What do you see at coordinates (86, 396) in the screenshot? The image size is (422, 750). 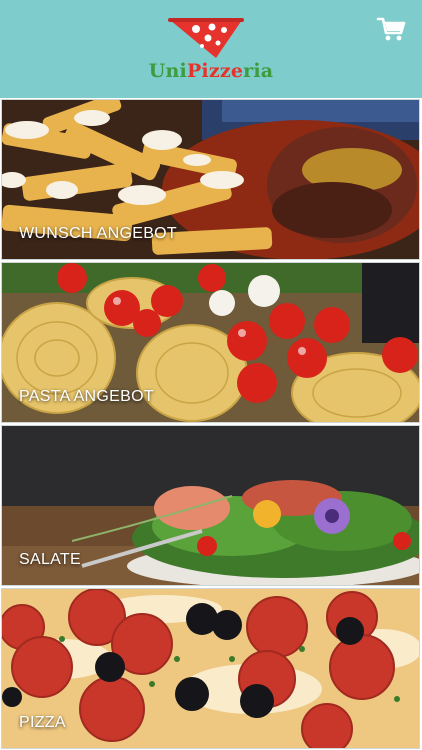 I see `category-label: PASTA ANGEBOT` at bounding box center [86, 396].